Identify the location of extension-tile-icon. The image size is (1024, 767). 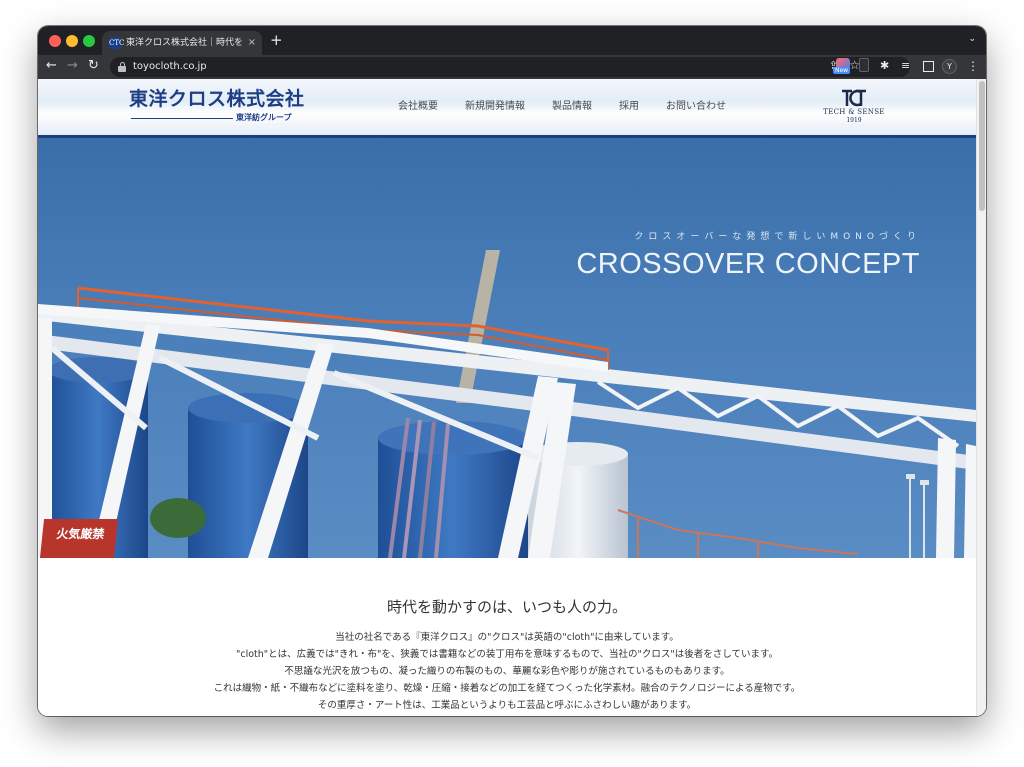
(864, 65).